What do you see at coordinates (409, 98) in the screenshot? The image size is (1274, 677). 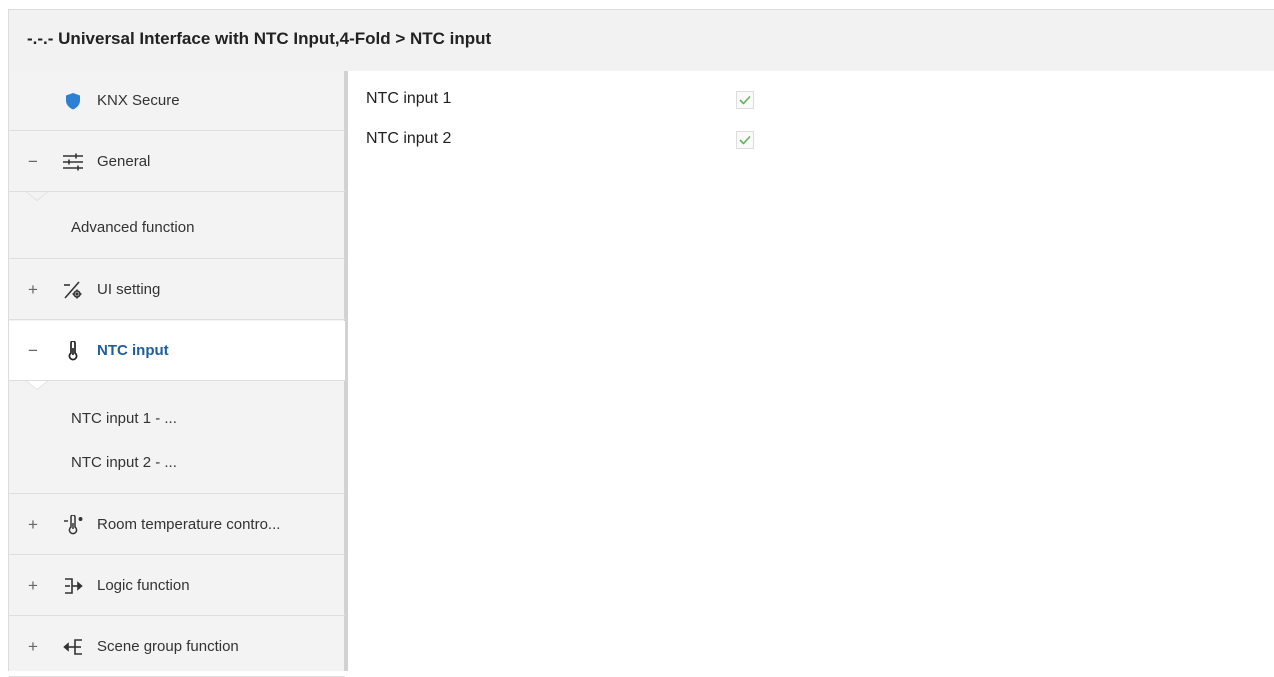 I see `param-label: NTC input 1` at bounding box center [409, 98].